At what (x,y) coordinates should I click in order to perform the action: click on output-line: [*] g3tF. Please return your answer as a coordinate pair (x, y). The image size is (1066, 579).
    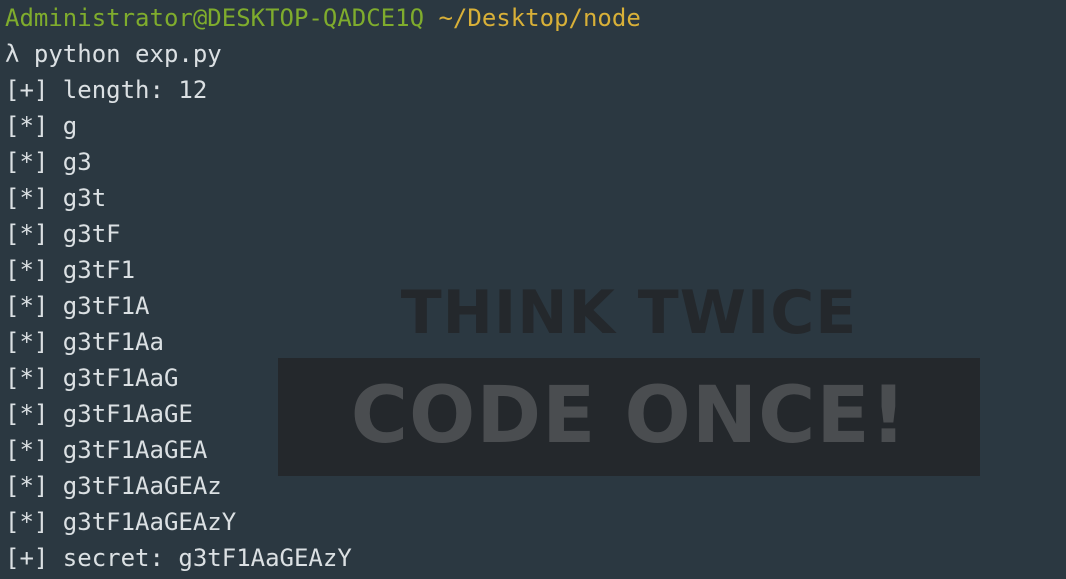
    Looking at the image, I should click on (63, 234).